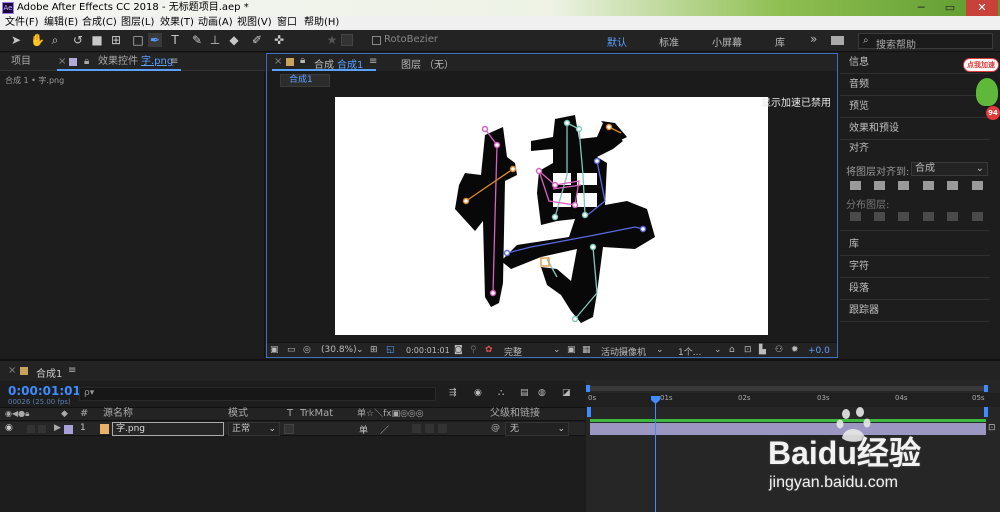 This screenshot has width=1000, height=512. What do you see at coordinates (617, 41) in the screenshot?
I see `workspace-default: 默认` at bounding box center [617, 41].